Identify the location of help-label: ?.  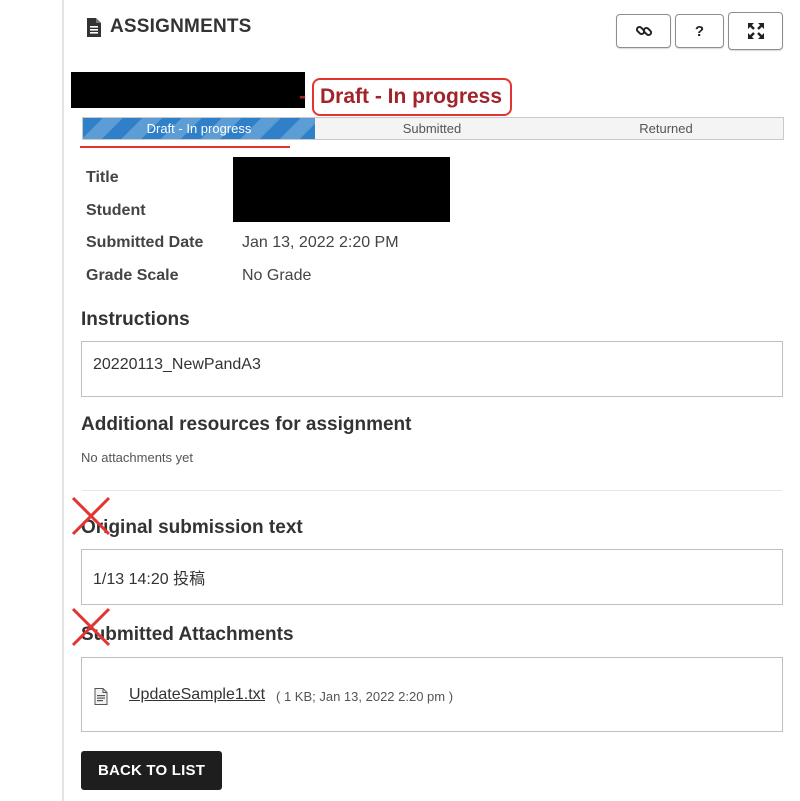
(699, 31).